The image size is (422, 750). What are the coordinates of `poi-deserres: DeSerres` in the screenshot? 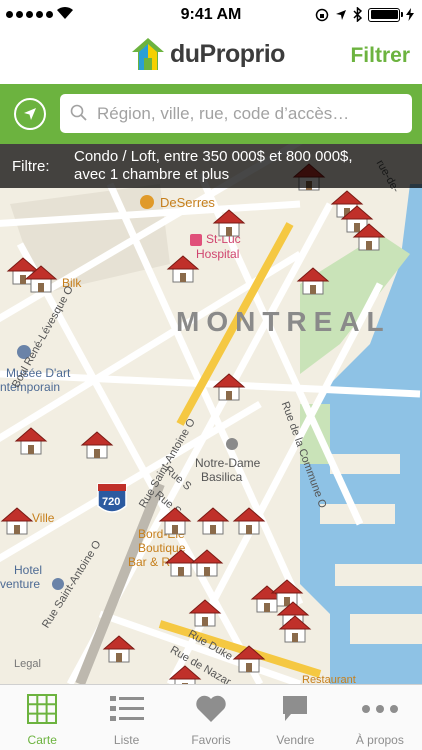 It's located at (187, 202).